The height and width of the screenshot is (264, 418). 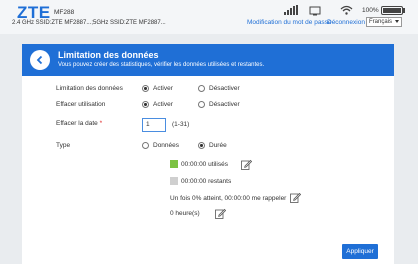 I want to click on remaining-color-swatch, so click(x=174, y=181).